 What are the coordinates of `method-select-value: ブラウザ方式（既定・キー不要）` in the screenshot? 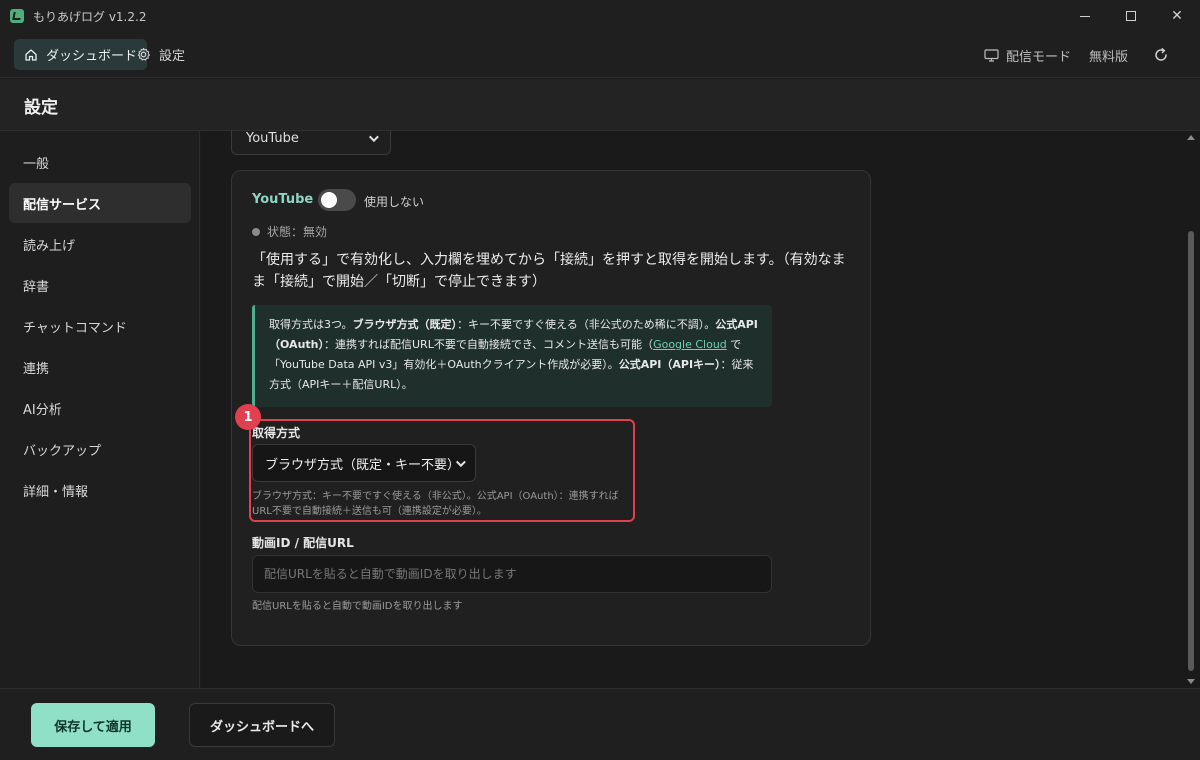 It's located at (363, 465).